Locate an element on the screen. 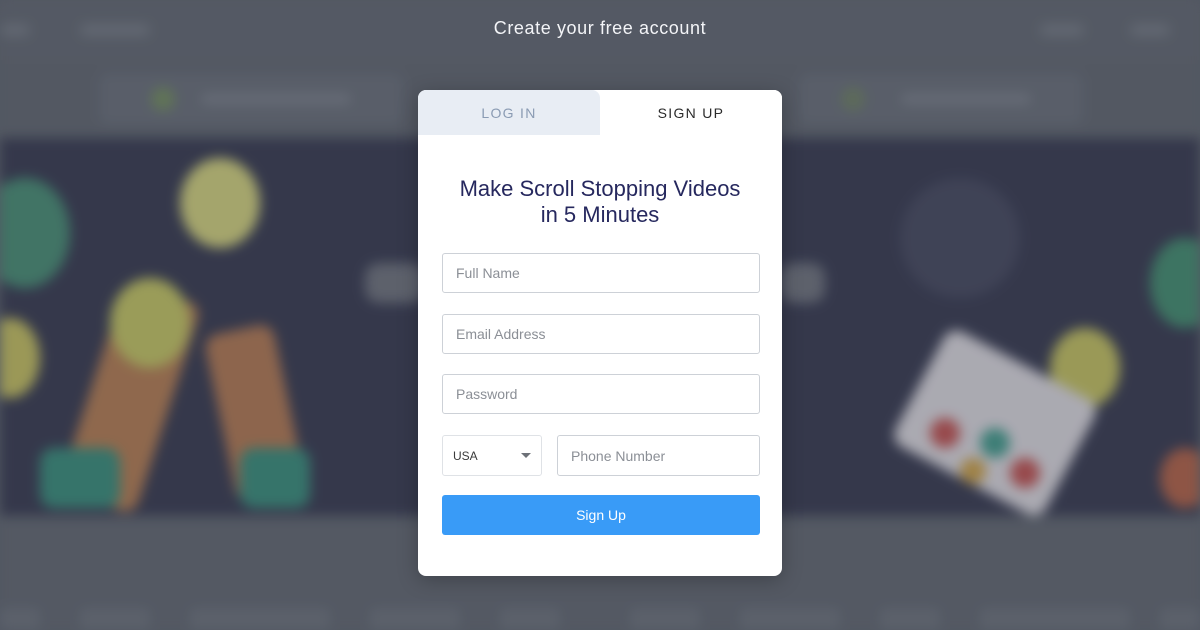 This screenshot has height=630, width=1200. chevron-down-icon is located at coordinates (526, 455).